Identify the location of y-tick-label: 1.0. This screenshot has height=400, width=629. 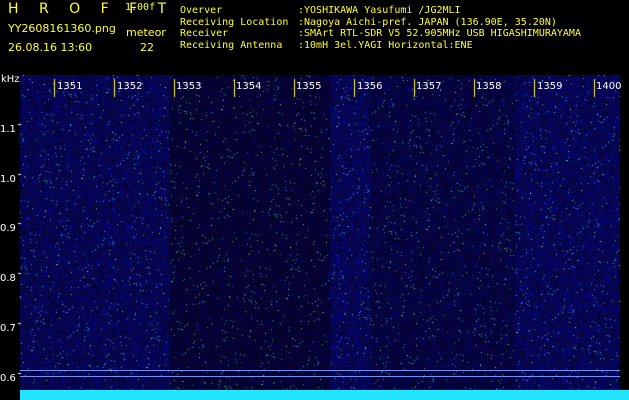
(8, 179).